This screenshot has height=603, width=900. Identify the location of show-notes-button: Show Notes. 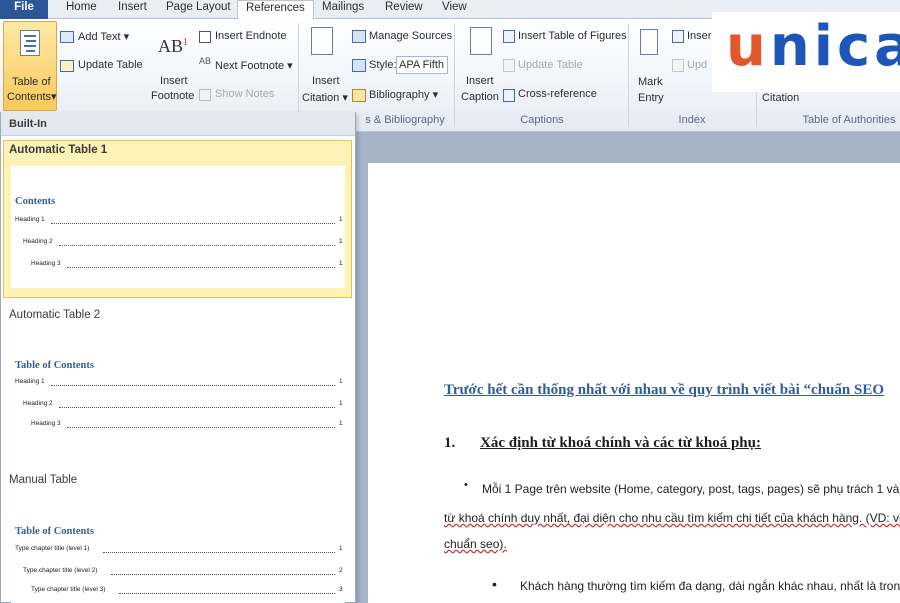
(244, 94).